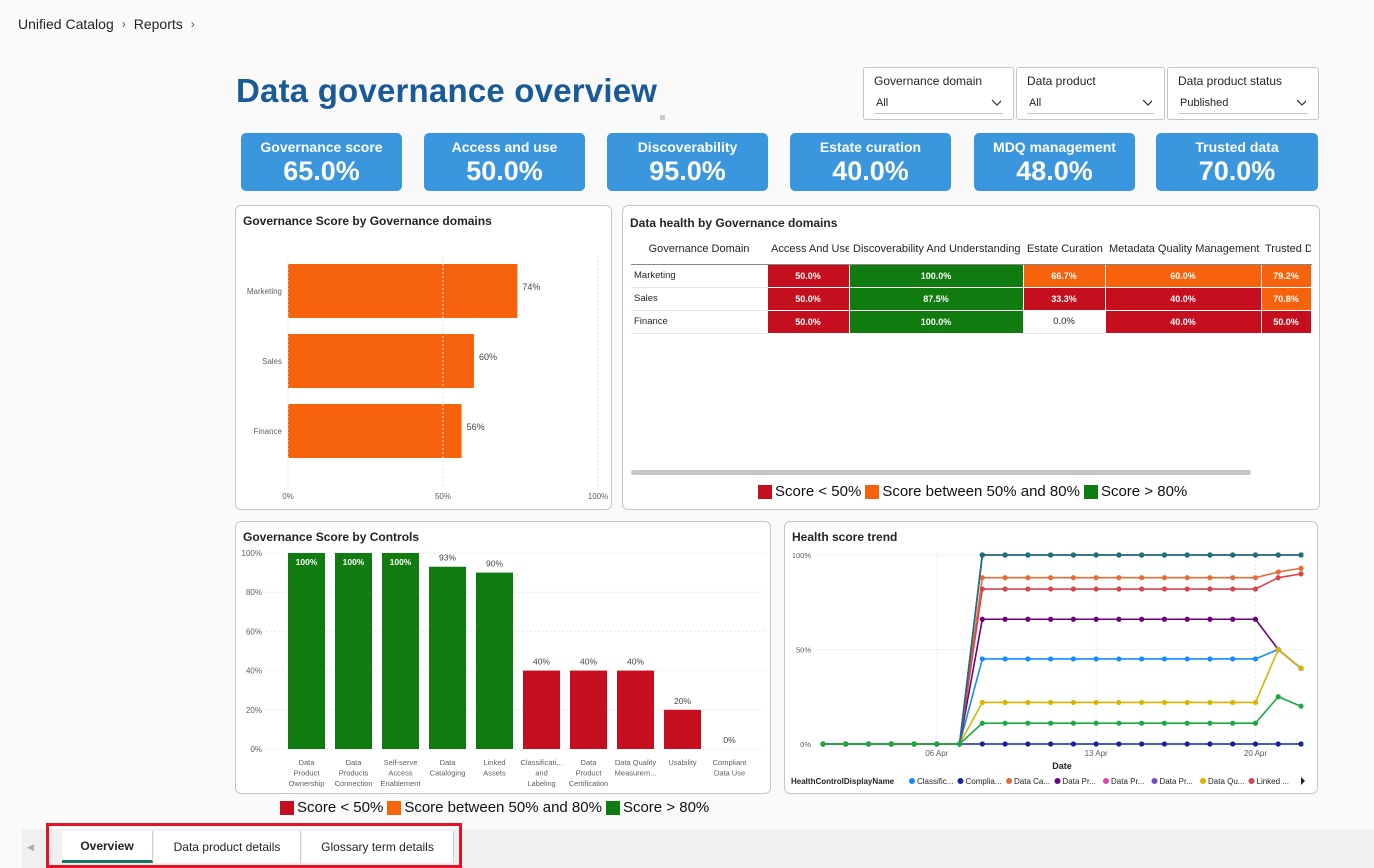  Describe the element at coordinates (808, 249) in the screenshot. I see `column-header: Access And Use` at that location.